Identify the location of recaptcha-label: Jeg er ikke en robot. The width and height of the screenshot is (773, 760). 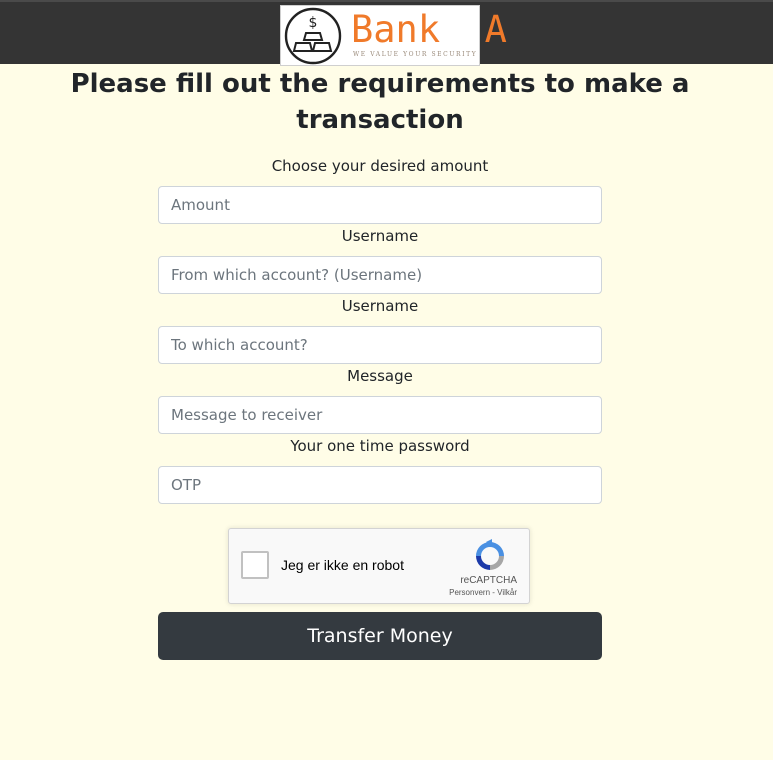
(342, 565).